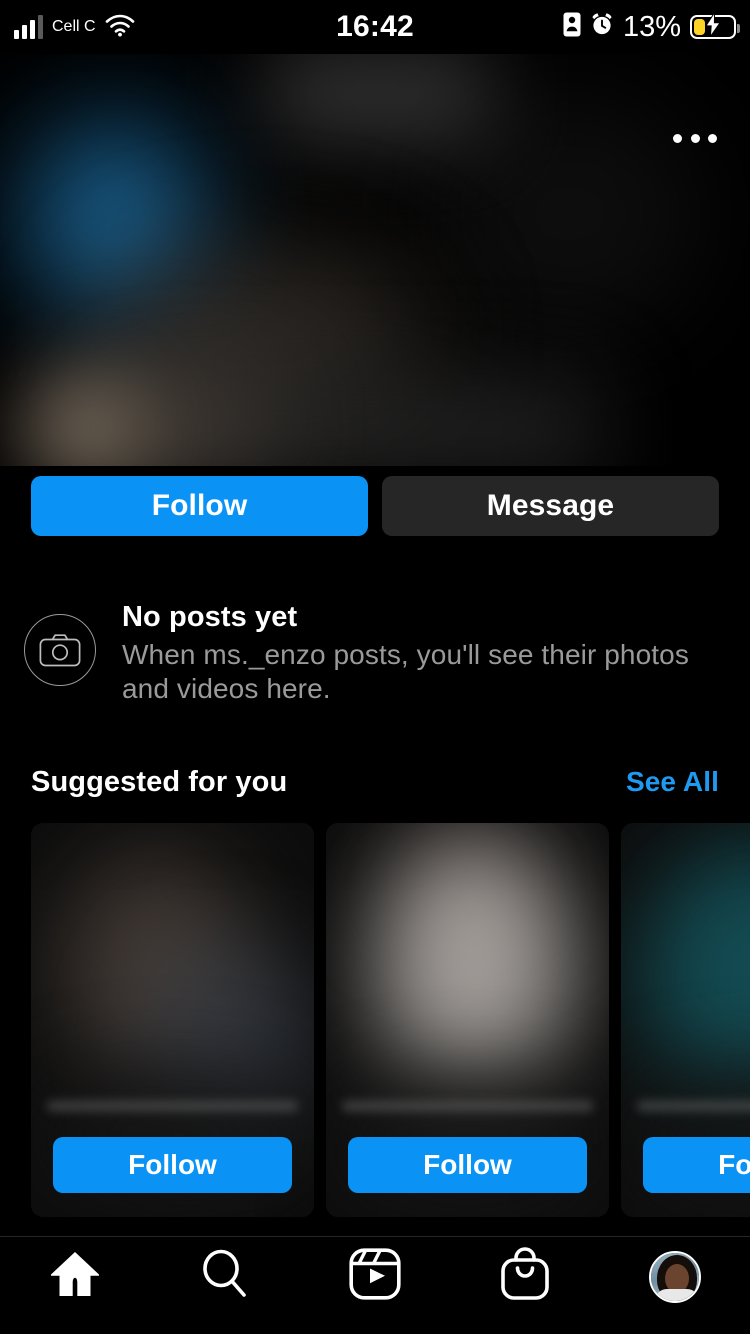 The image size is (750, 1334). Describe the element at coordinates (525, 1276) in the screenshot. I see `shopping-bag-icon` at that location.